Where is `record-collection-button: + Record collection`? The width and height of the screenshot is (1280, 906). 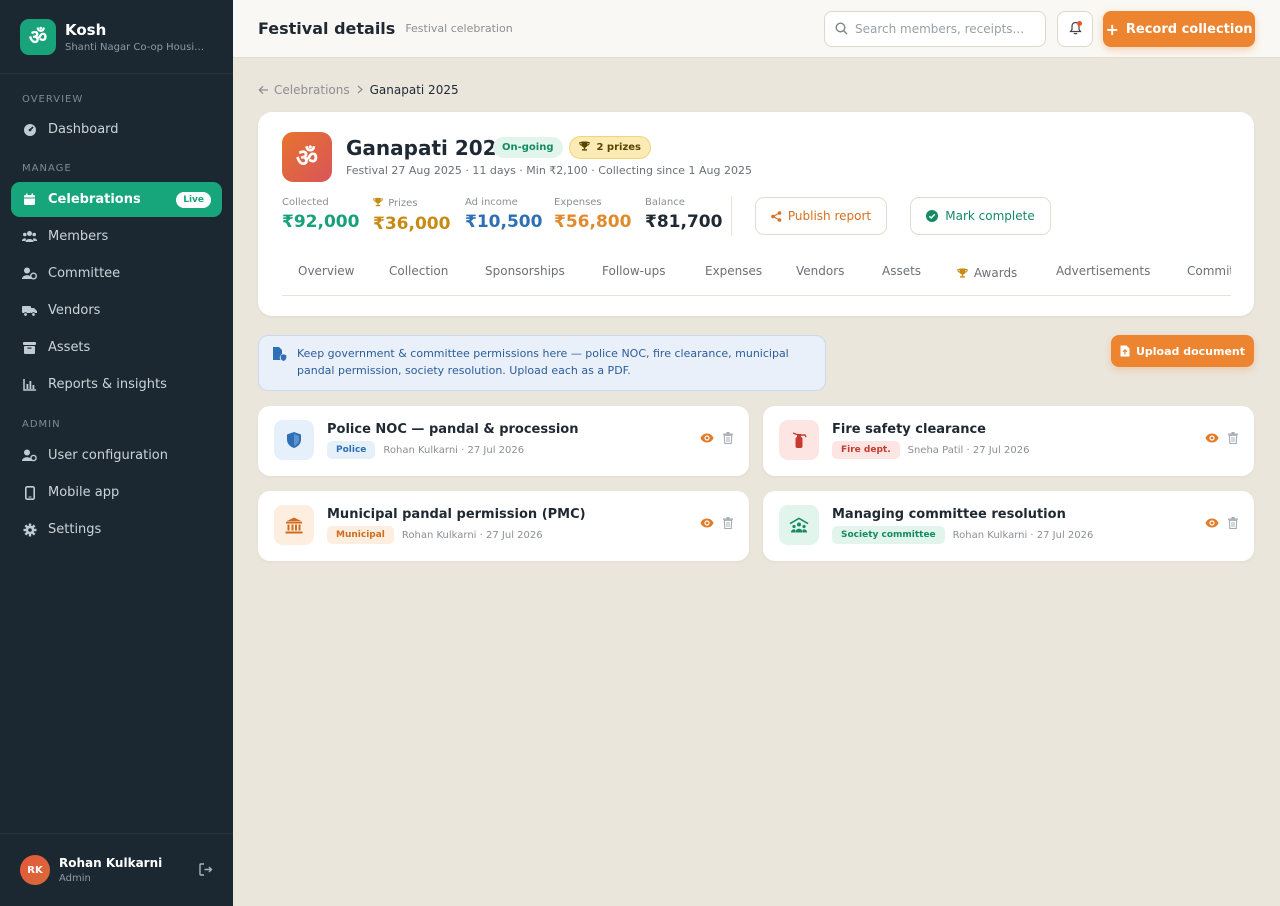 record-collection-button: + Record collection is located at coordinates (1179, 29).